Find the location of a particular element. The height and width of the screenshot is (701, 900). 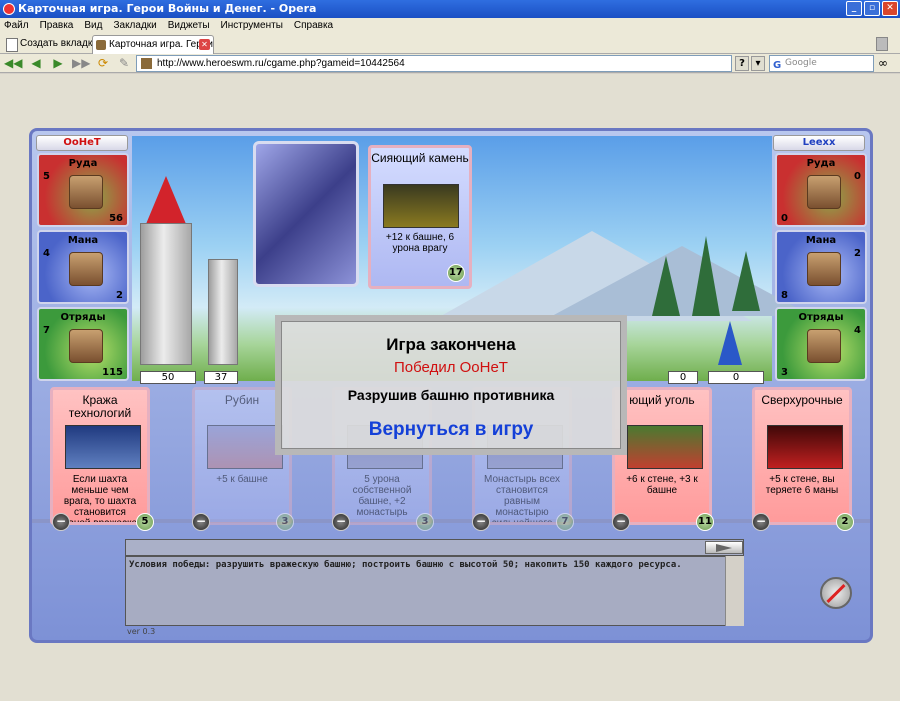

card-title: ющий уголь is located at coordinates (662, 400).